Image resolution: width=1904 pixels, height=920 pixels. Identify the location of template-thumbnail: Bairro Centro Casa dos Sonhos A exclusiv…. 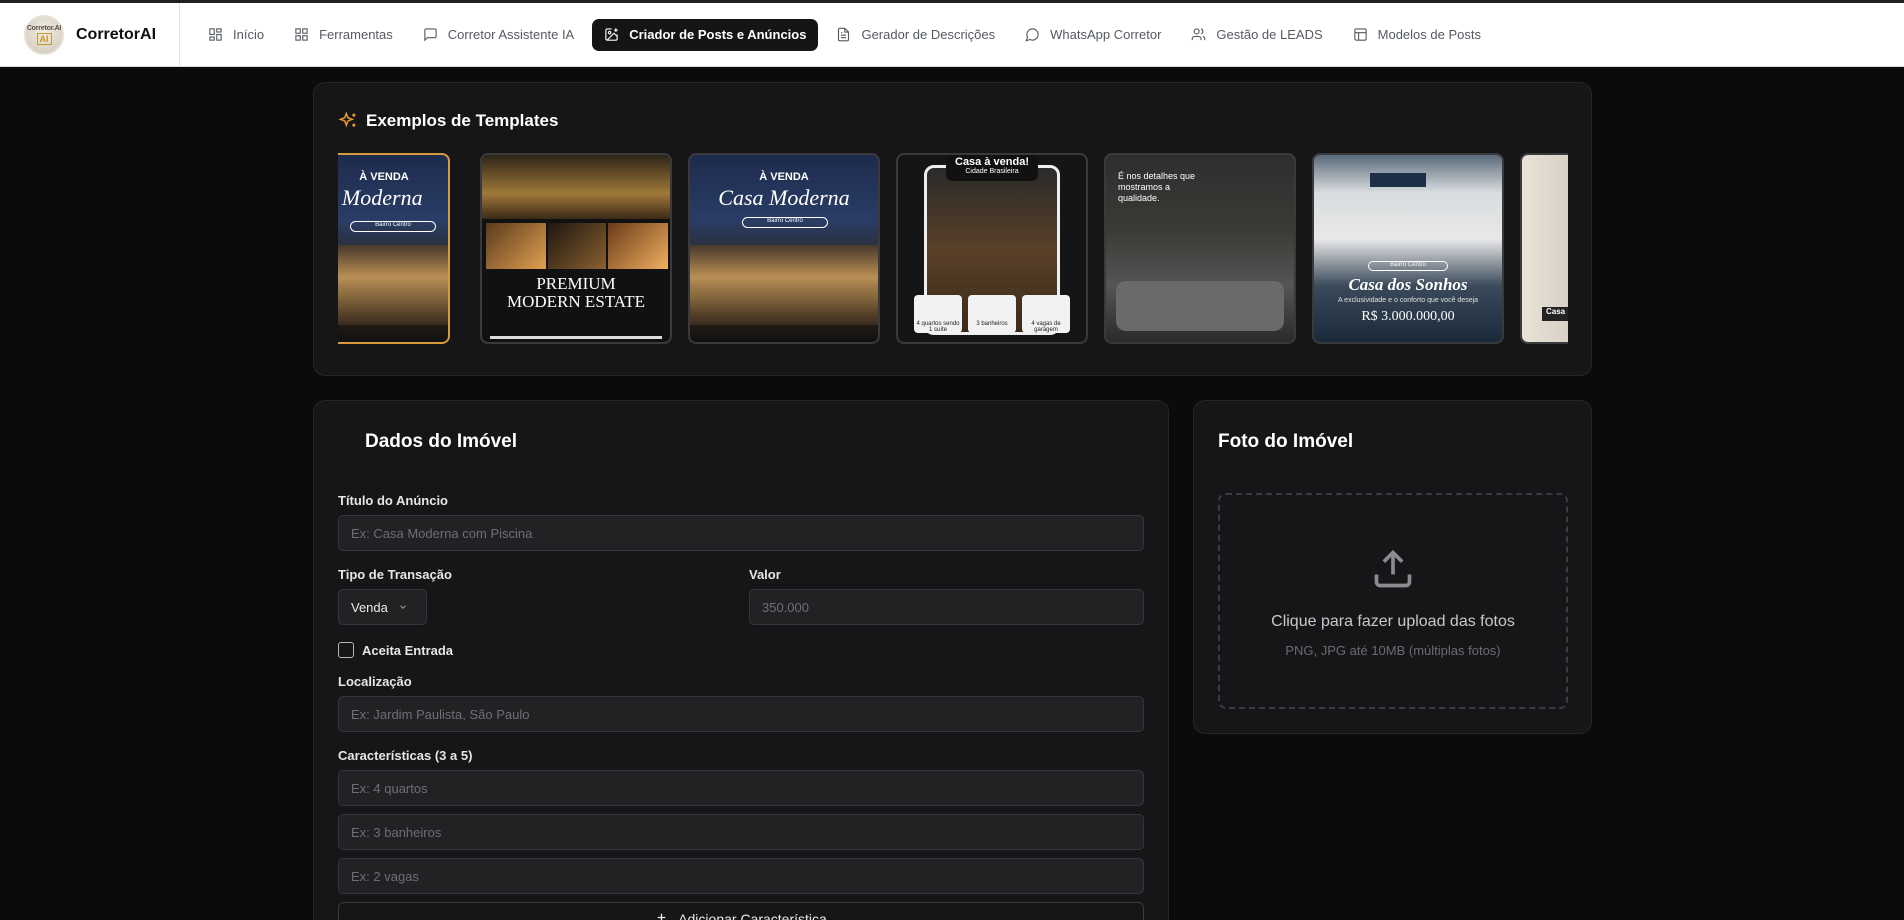
(1408, 248).